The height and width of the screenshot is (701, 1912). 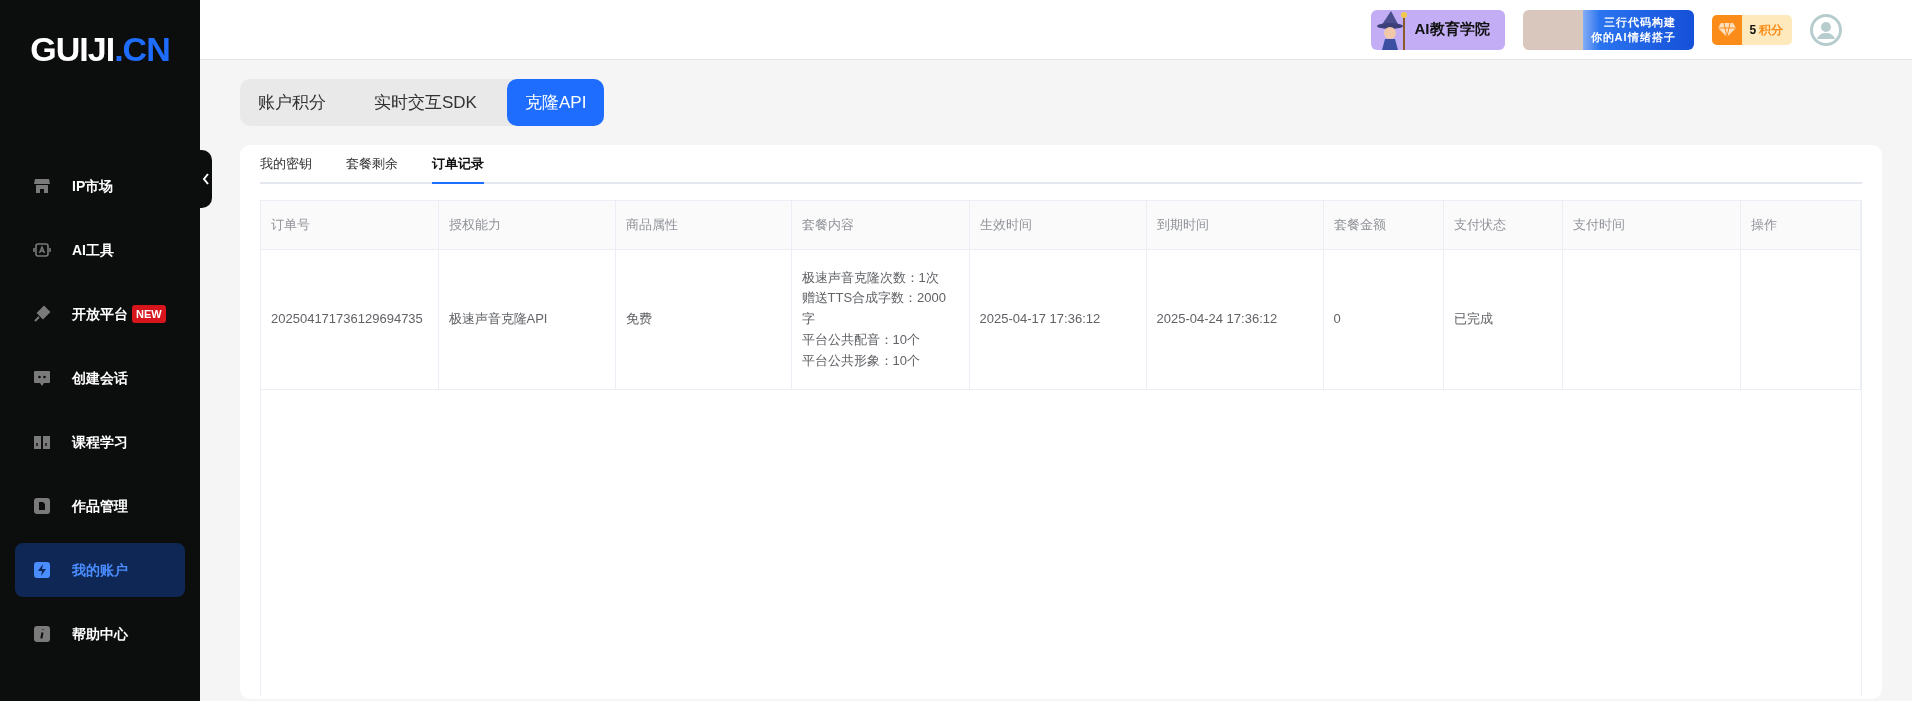 I want to click on chat-icon, so click(x=42, y=378).